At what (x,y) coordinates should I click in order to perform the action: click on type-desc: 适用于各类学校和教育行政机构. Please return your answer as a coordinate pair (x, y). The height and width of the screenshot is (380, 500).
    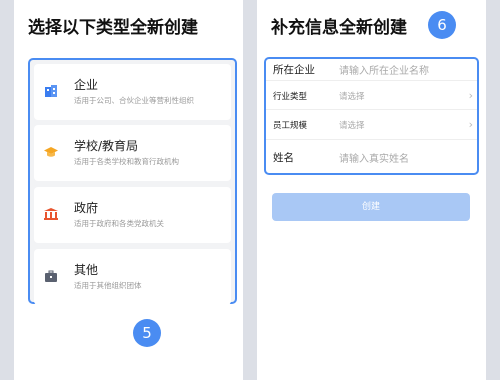
    Looking at the image, I should click on (126, 161).